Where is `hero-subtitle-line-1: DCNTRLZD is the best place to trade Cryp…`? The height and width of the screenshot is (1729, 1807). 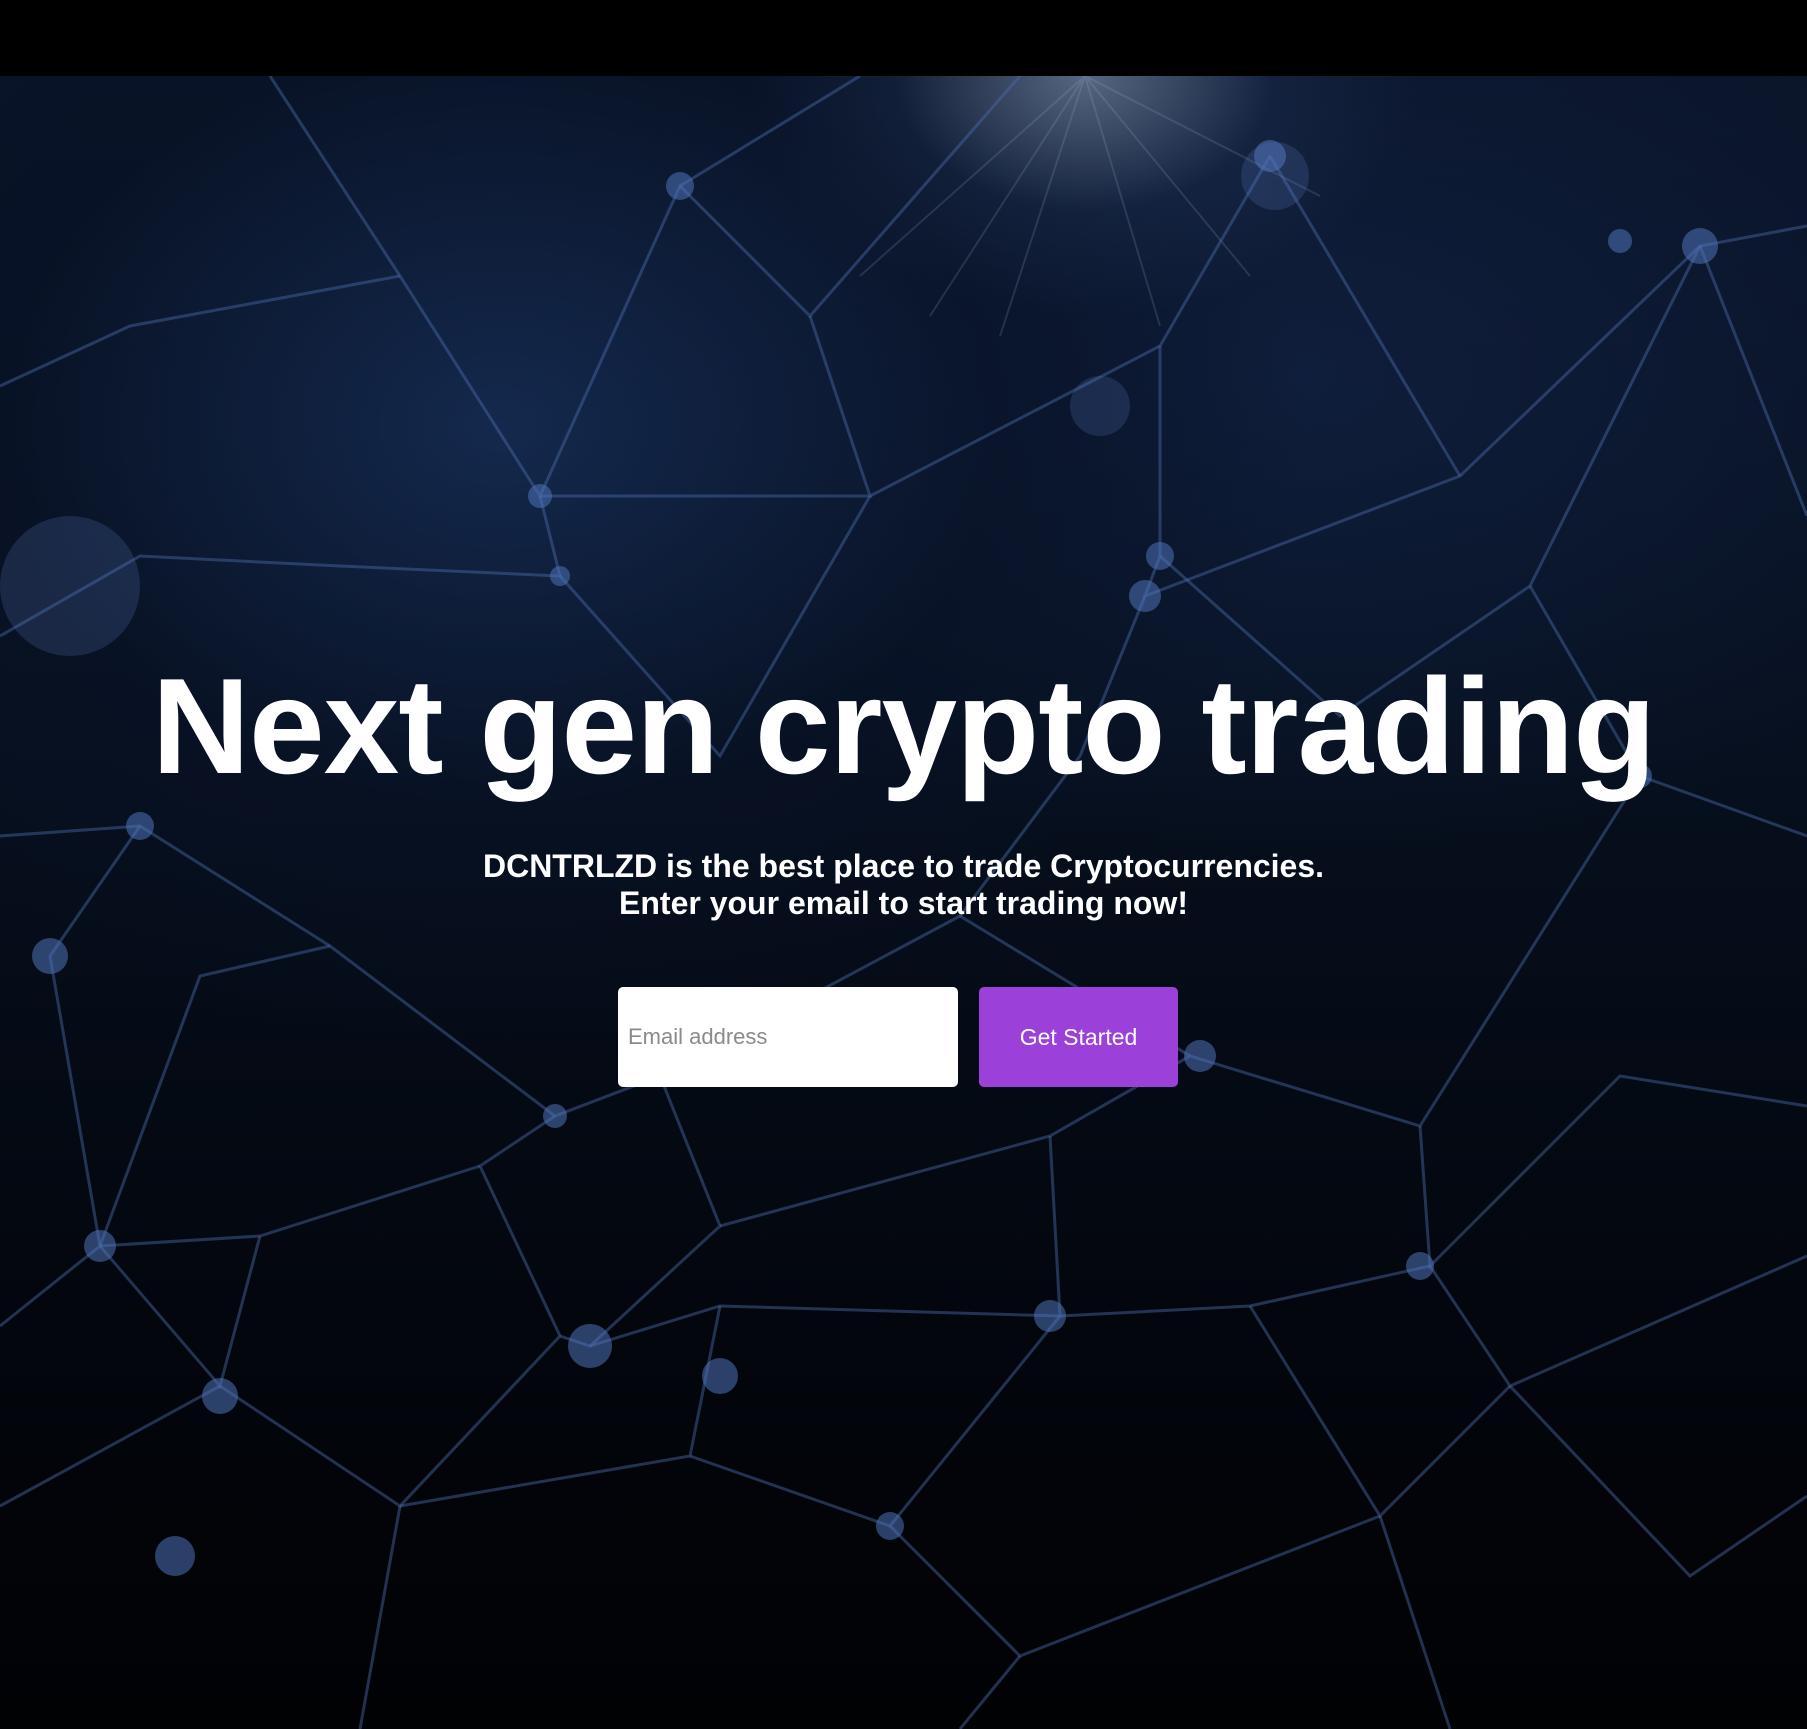
hero-subtitle-line-1: DCNTRLZD is the best place to trade Cryp… is located at coordinates (903, 866).